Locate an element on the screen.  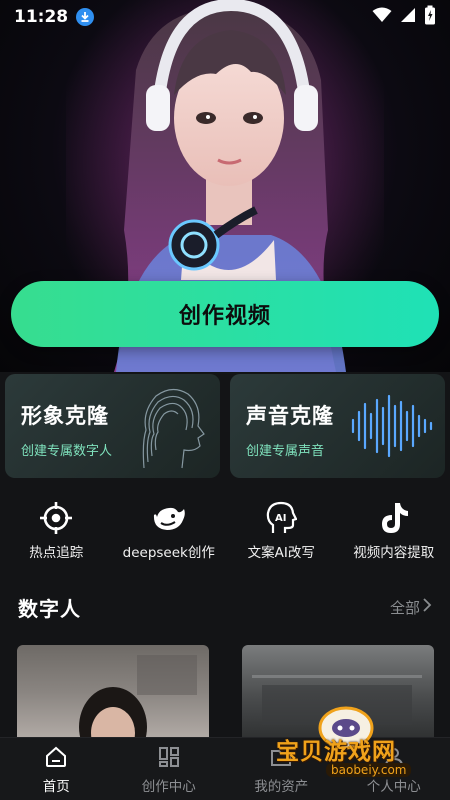
tiktok-icon is located at coordinates (394, 518).